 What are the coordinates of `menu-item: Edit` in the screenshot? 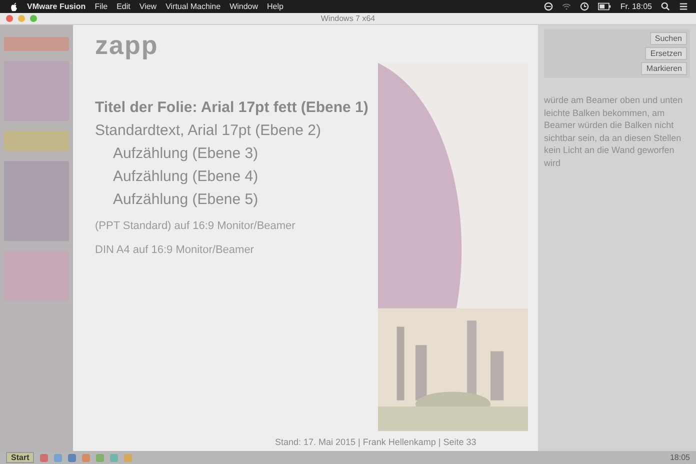 It's located at (123, 6).